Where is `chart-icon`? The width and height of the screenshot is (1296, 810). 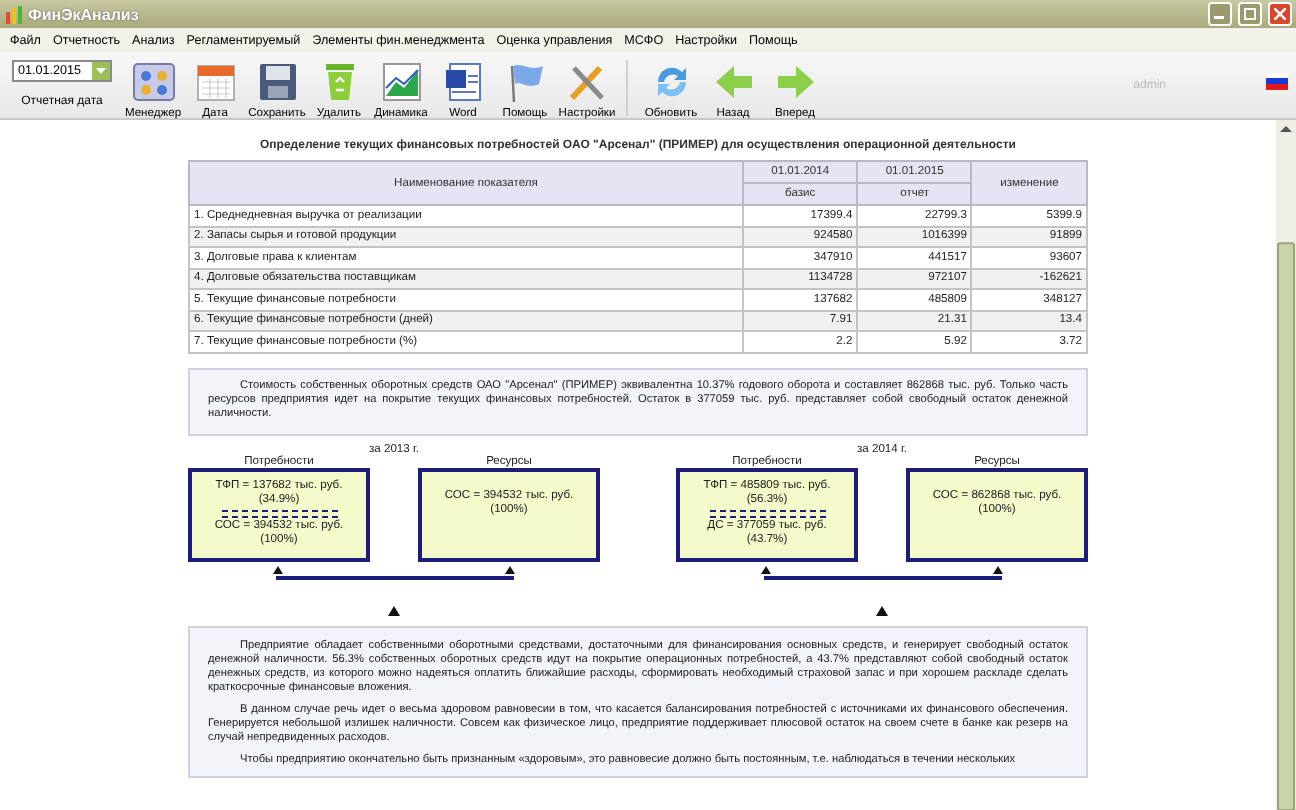
chart-icon is located at coordinates (401, 82).